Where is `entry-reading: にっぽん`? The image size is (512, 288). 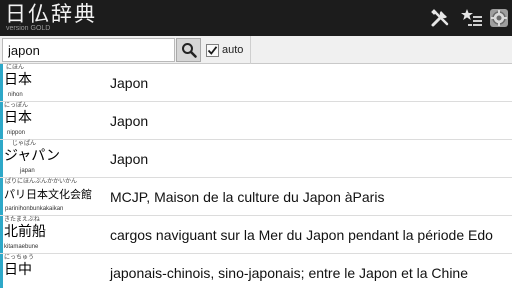
entry-reading: にっぽん is located at coordinates (16, 105).